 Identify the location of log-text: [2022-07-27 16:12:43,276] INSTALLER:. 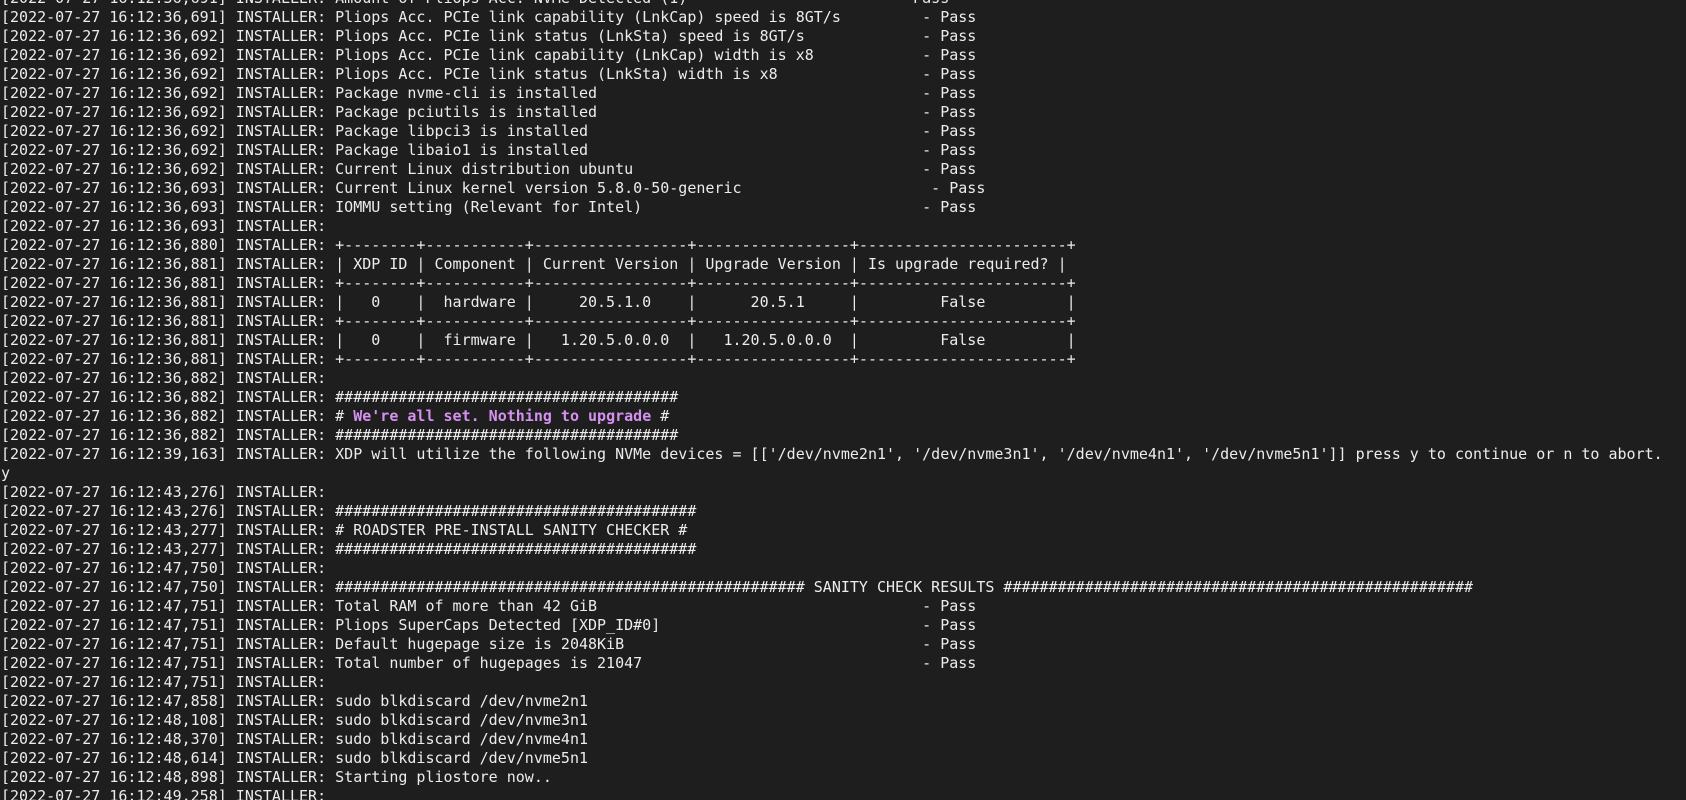
(168, 492).